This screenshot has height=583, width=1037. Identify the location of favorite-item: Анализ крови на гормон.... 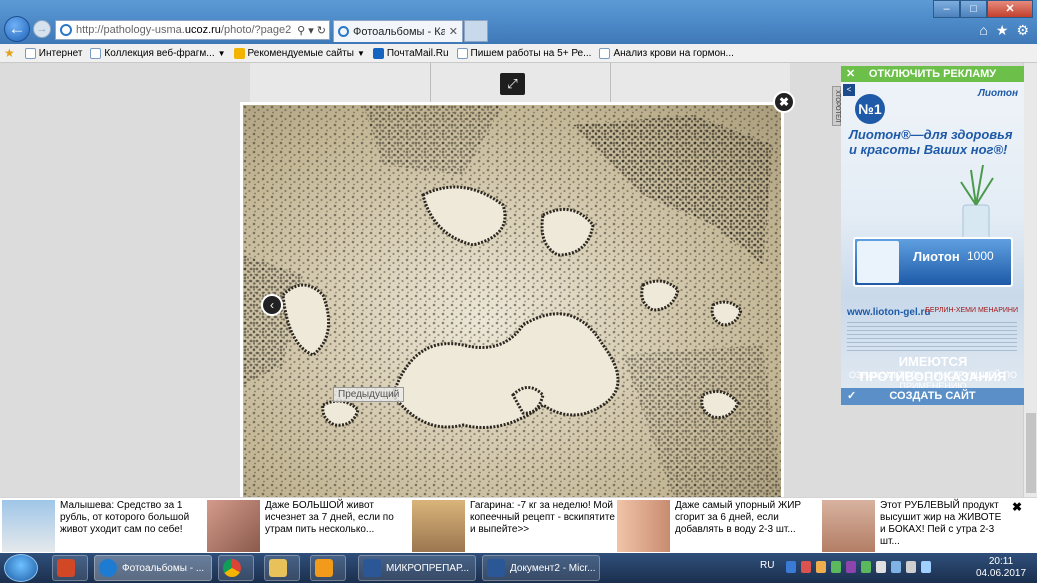
(666, 53).